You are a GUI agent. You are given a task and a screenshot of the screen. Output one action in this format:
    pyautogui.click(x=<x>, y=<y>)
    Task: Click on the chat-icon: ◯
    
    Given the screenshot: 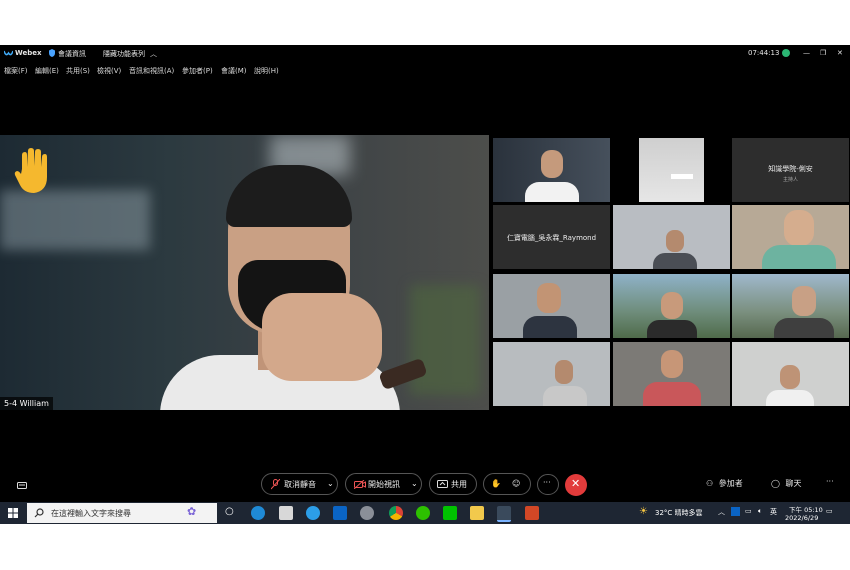 What is the action you would take?
    pyautogui.click(x=775, y=483)
    